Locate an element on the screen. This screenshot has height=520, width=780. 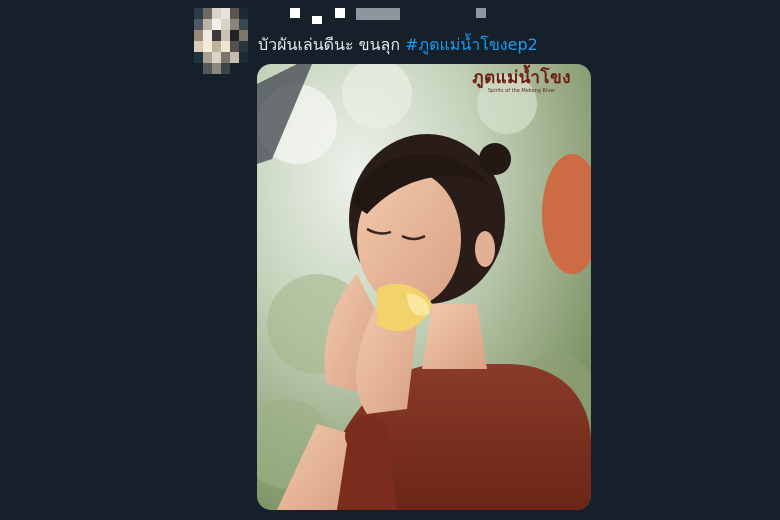
media-watermark-logo: ภูตแม่น้ำโขง Spirits of the Mekong River is located at coordinates (521, 81).